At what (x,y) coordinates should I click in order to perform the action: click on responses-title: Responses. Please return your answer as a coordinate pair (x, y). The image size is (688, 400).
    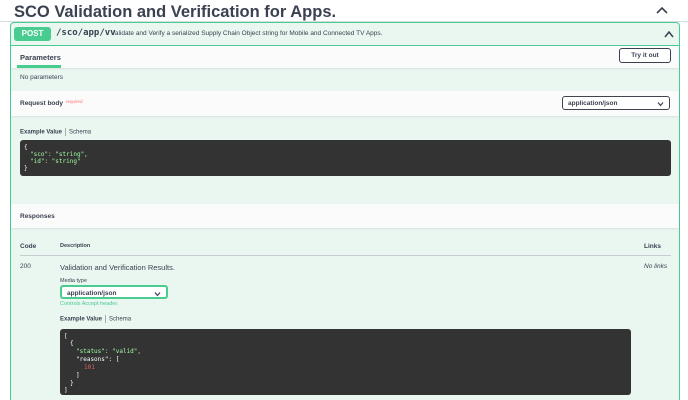
    Looking at the image, I should click on (37, 216).